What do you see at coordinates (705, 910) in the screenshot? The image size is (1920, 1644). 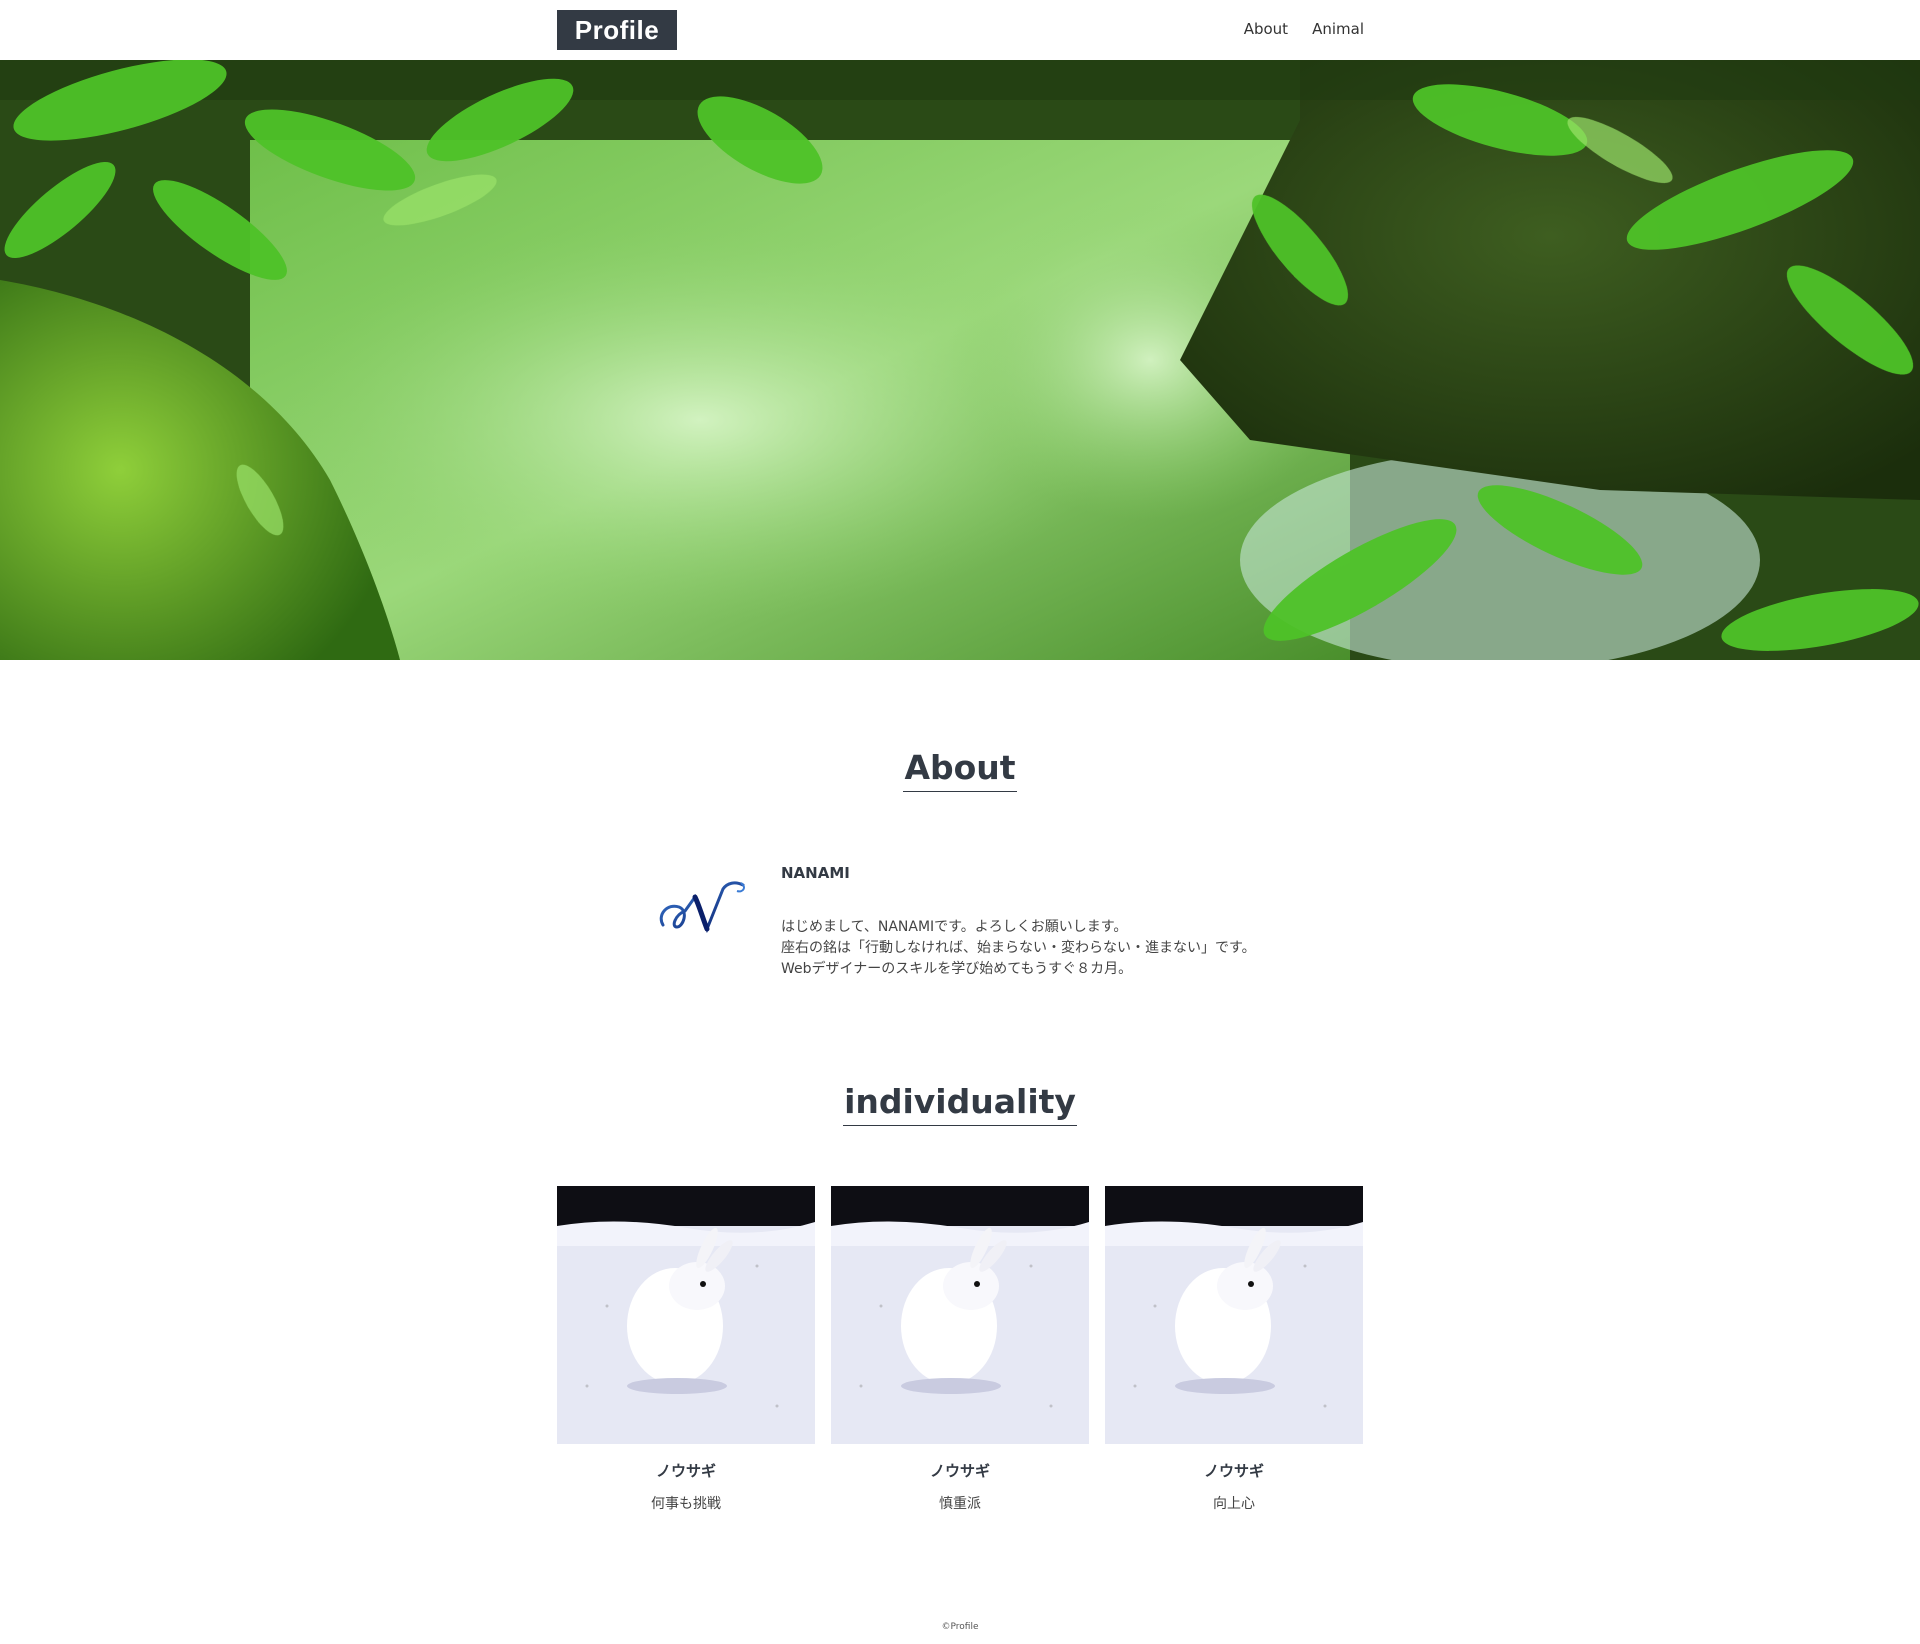 I see `script-letter-n-logo-icon` at bounding box center [705, 910].